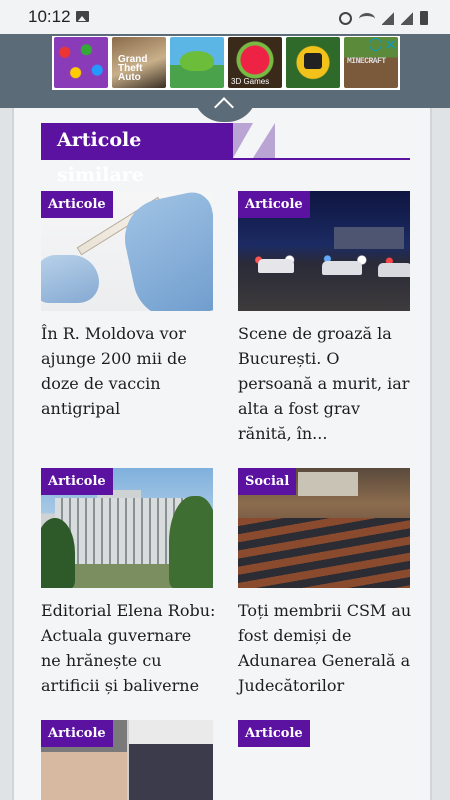  What do you see at coordinates (388, 18) in the screenshot?
I see `signal-icon` at bounding box center [388, 18].